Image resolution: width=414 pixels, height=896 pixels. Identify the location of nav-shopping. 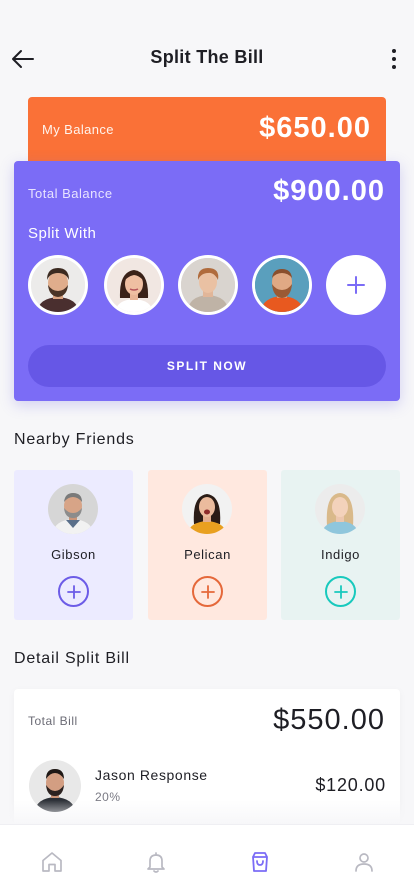
(260, 862).